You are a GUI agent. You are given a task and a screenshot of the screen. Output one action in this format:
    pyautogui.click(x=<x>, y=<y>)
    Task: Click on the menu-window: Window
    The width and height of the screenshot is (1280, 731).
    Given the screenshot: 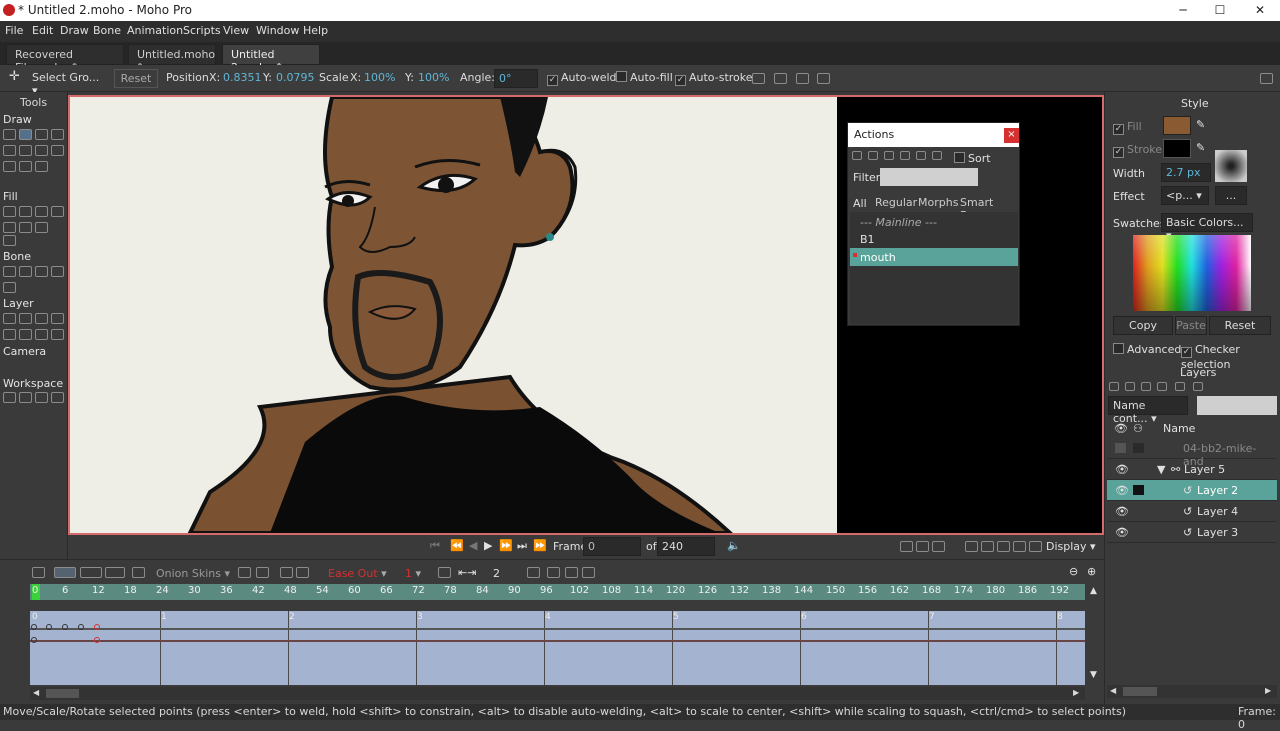 What is the action you would take?
    pyautogui.click(x=277, y=30)
    